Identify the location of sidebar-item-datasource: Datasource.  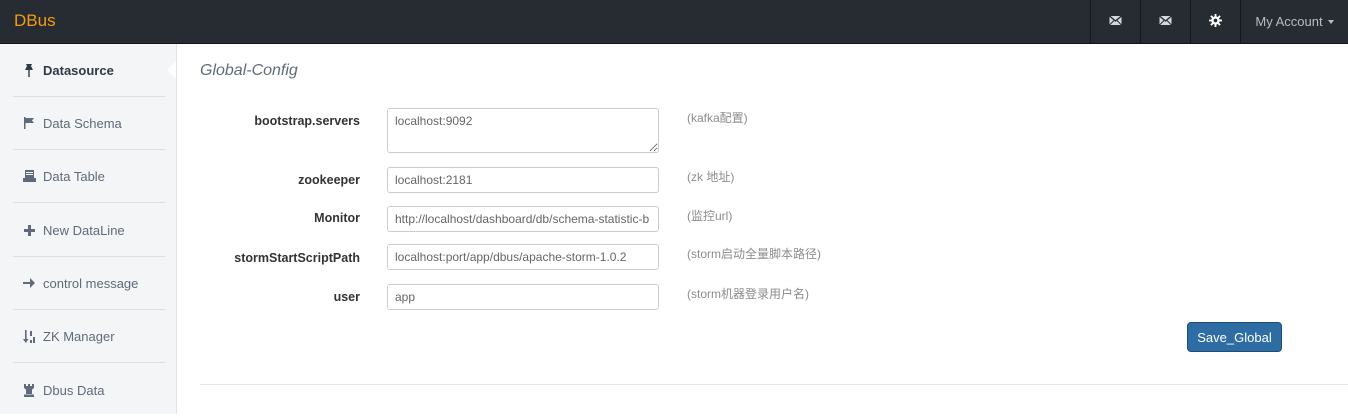
(89, 70).